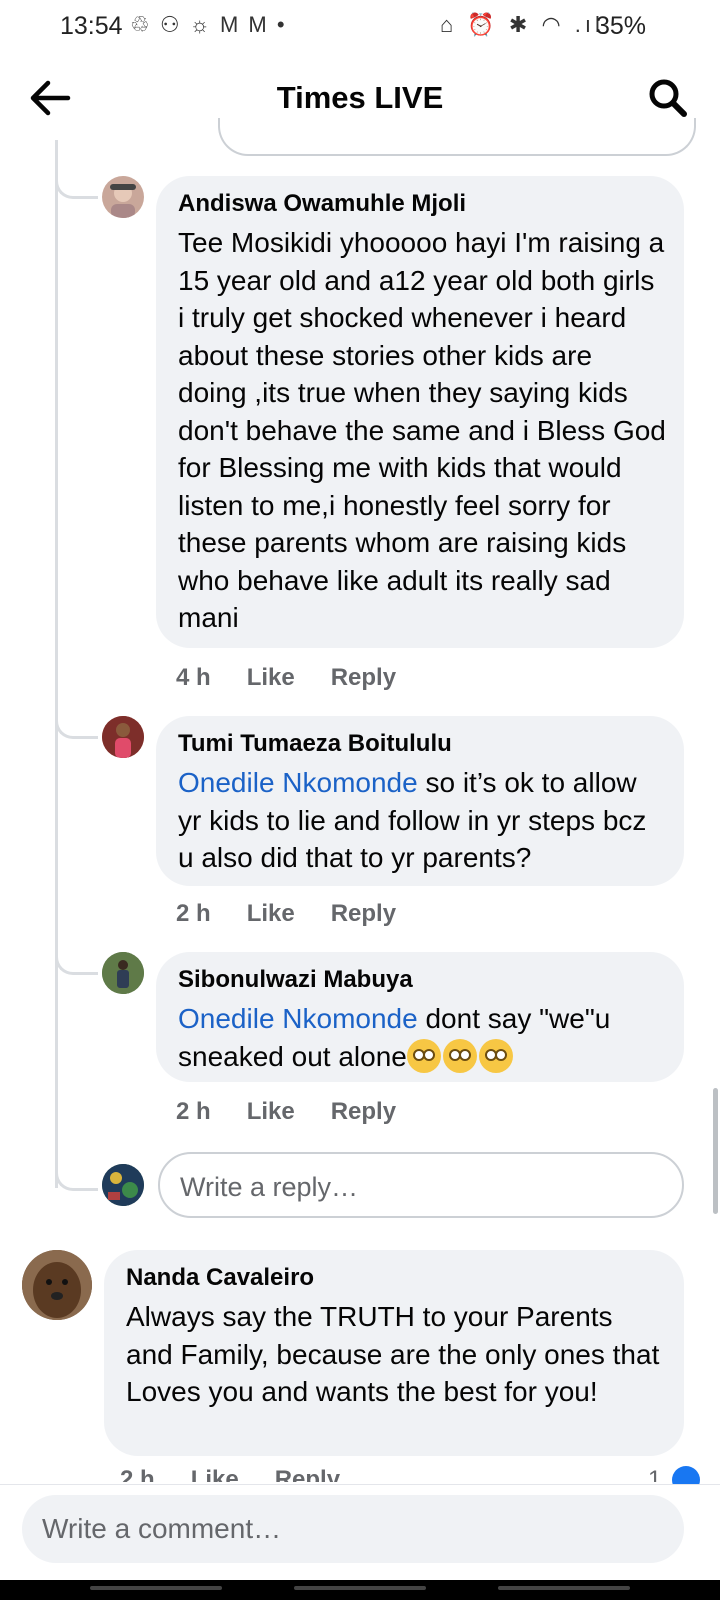 This screenshot has width=720, height=1600. I want to click on scrollbar, so click(715, 1151).